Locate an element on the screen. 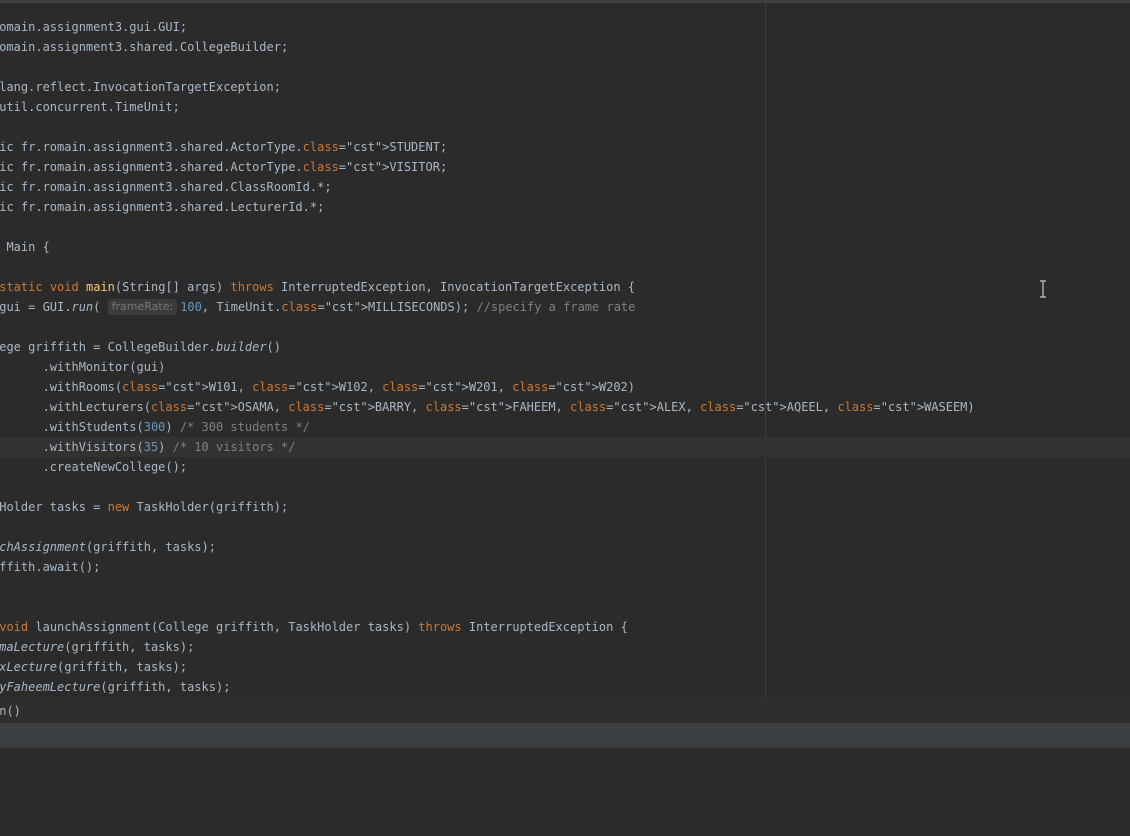  code-line: amaLecture(griffith, tasks); is located at coordinates (97, 647).